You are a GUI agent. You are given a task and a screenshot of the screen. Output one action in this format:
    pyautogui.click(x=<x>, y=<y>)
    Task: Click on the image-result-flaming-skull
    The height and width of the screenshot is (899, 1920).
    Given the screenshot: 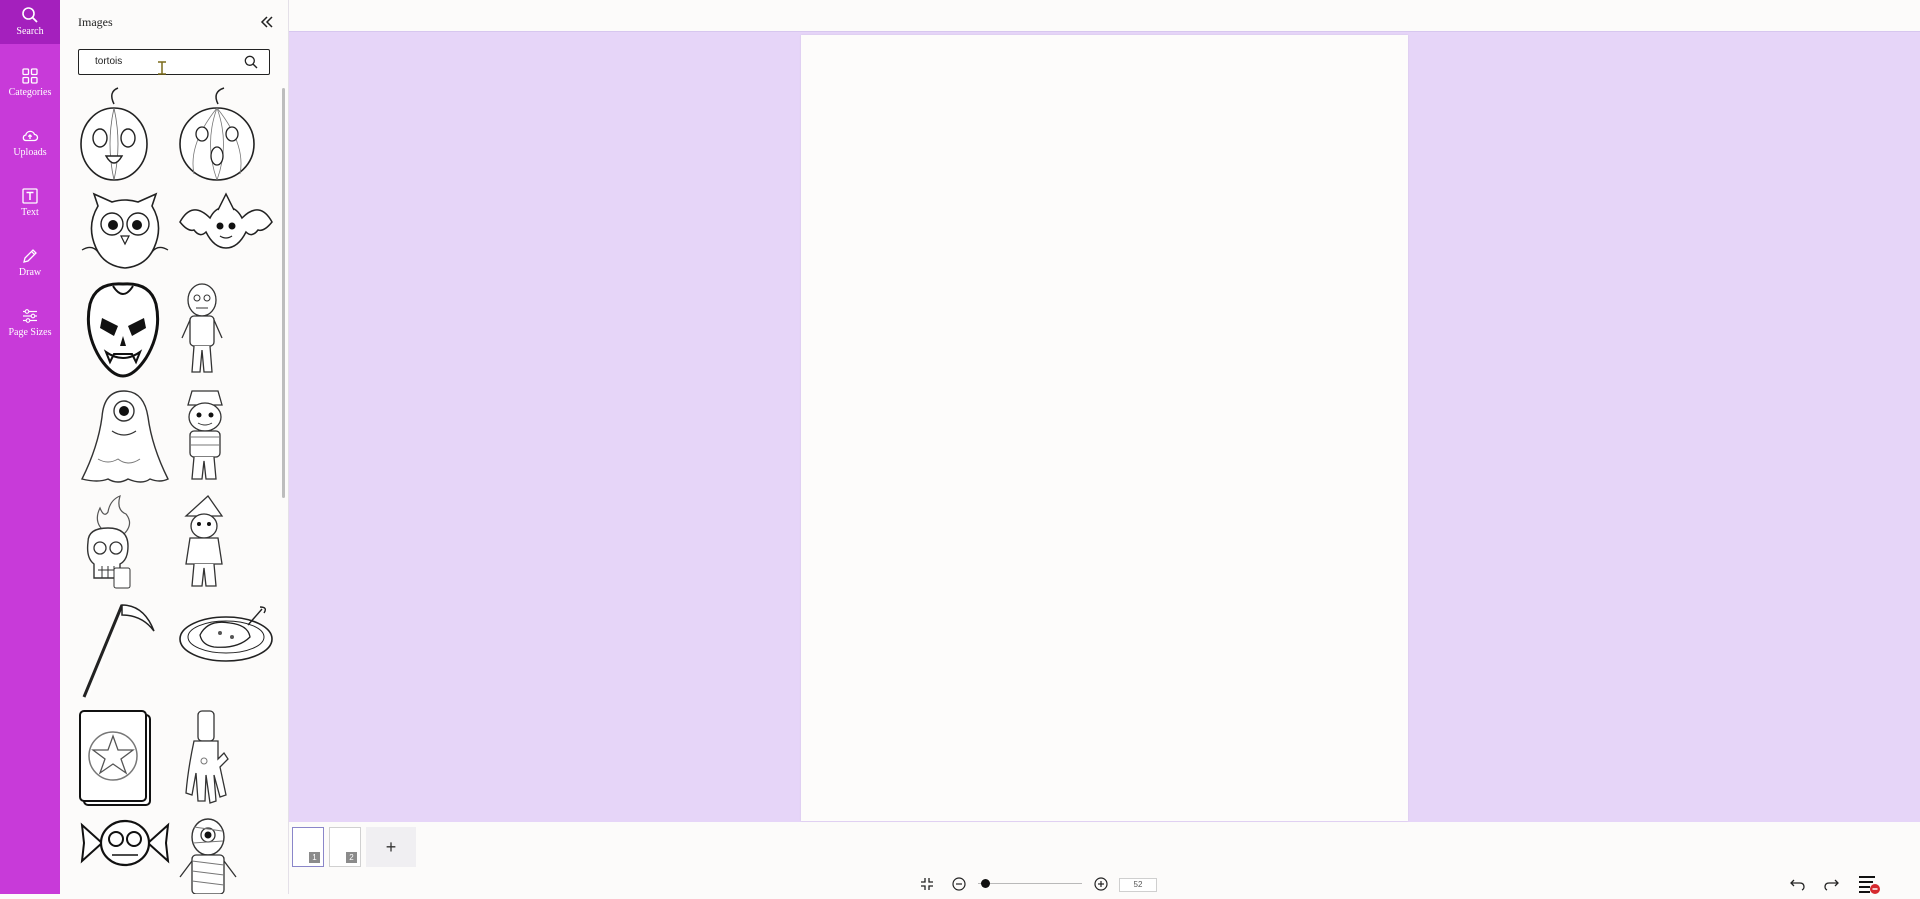 What is the action you would take?
    pyautogui.click(x=109, y=543)
    